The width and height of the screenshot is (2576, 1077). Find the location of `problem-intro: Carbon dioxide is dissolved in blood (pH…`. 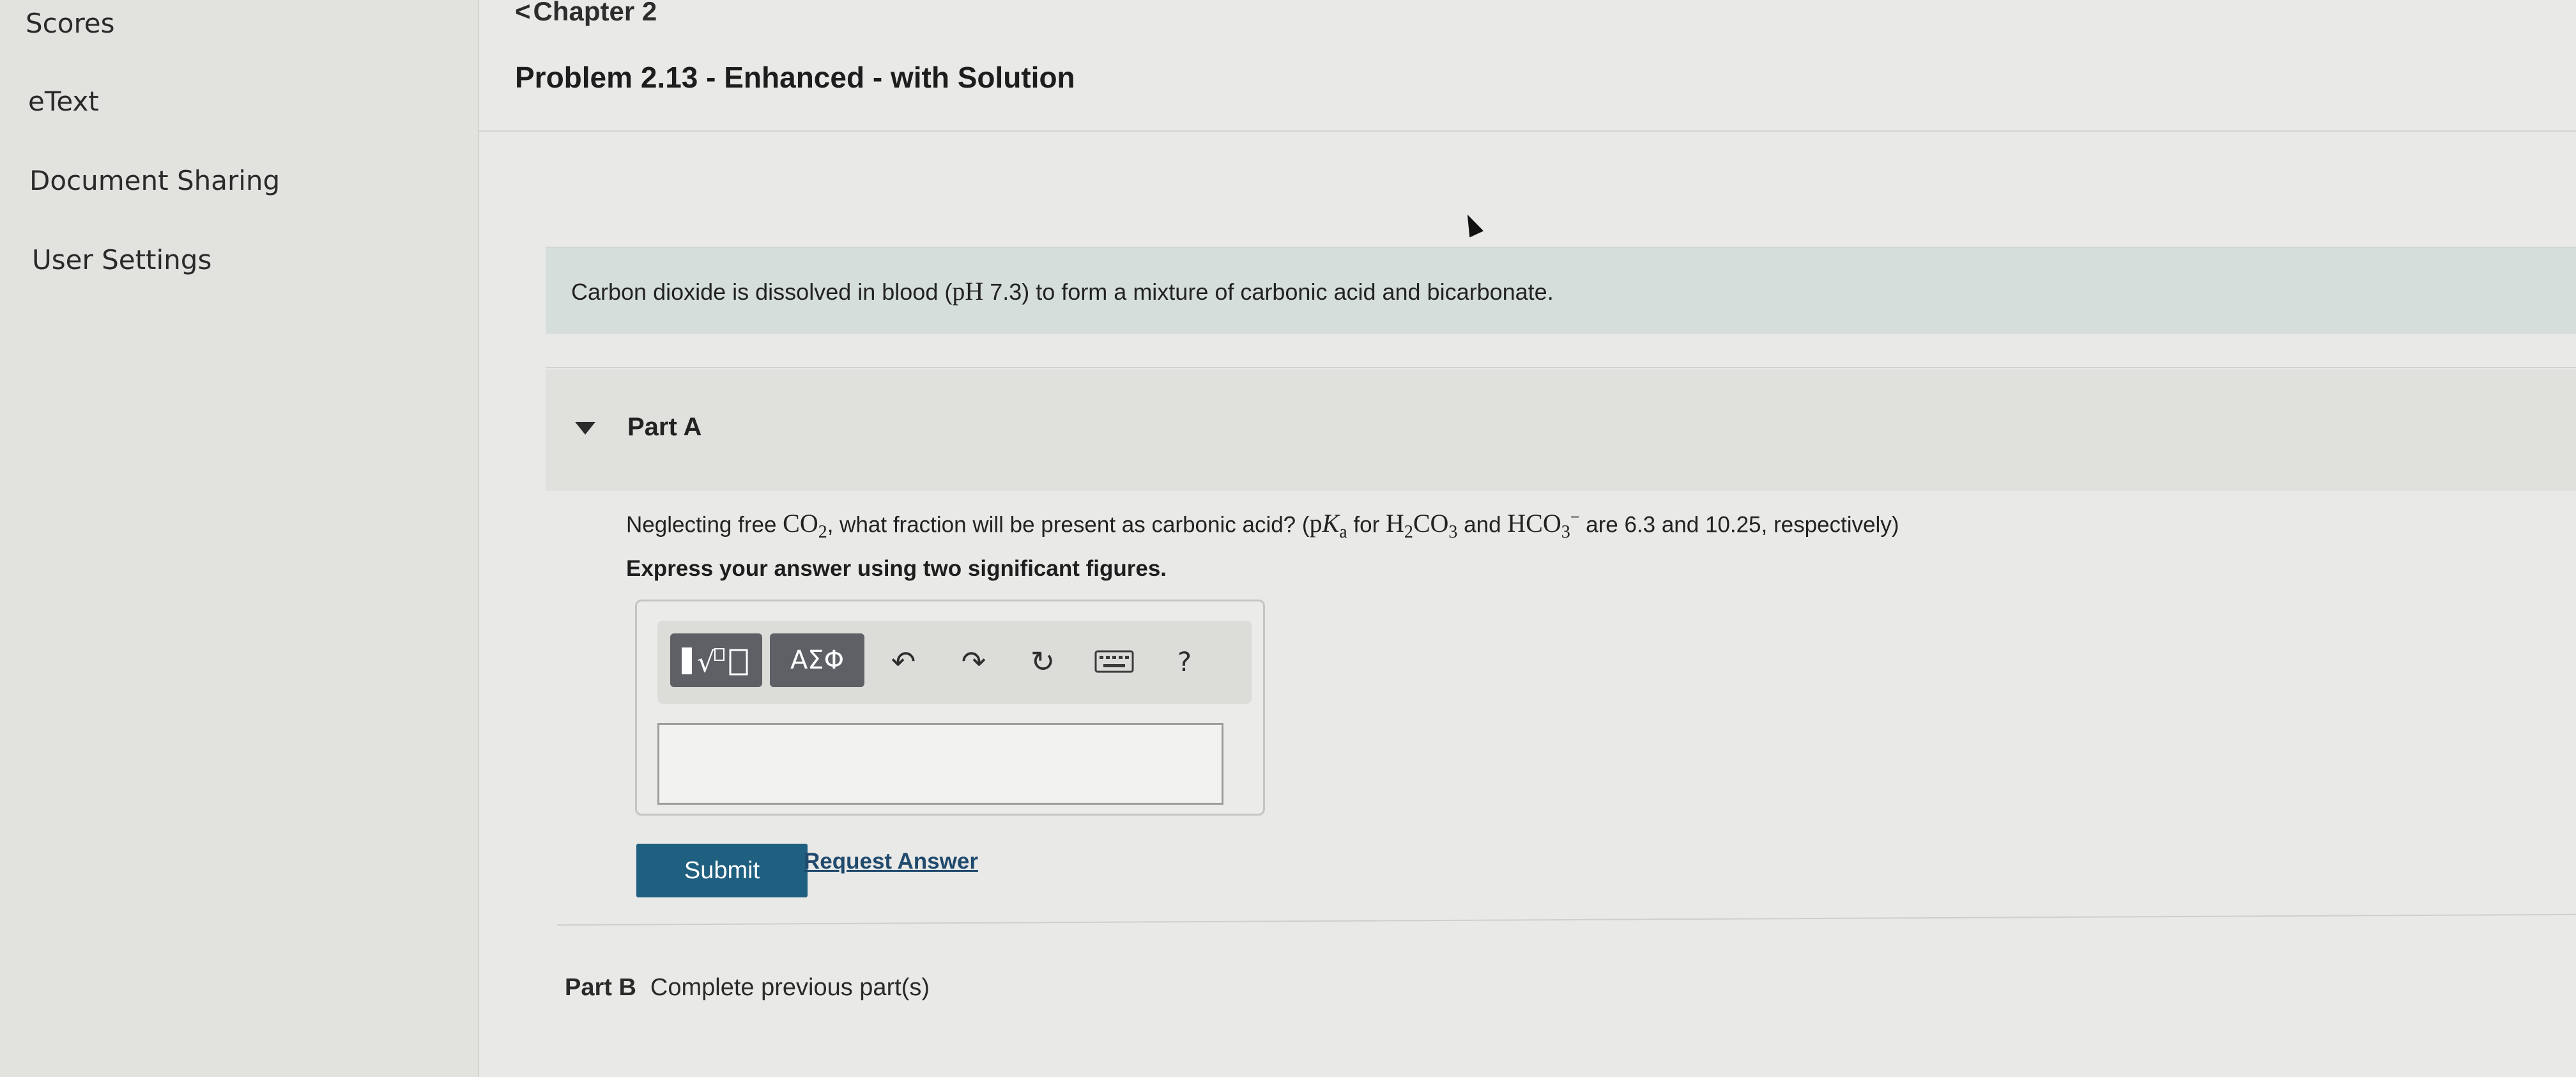

problem-intro: Carbon dioxide is dissolved in blood (pH… is located at coordinates (1561, 290).